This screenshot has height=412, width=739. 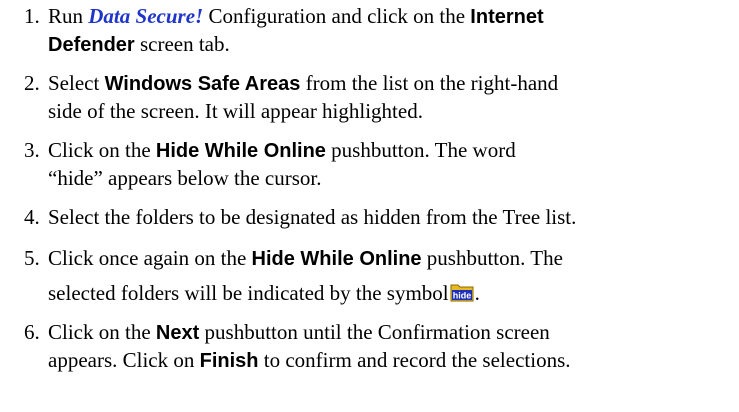 I want to click on hide-symbol-label: hide, so click(x=461, y=296).